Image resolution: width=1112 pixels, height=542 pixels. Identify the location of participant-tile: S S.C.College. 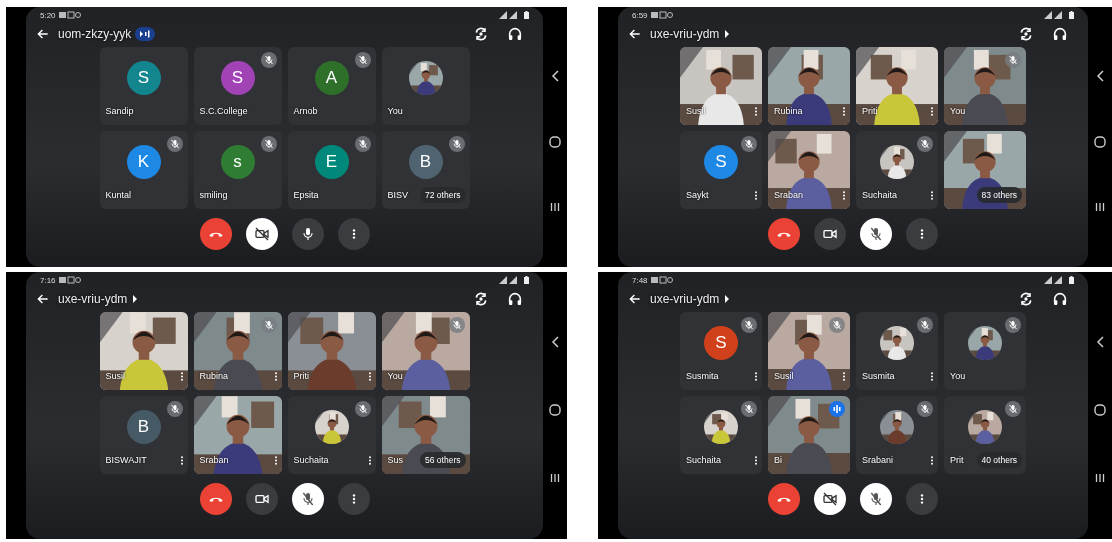
(237, 86).